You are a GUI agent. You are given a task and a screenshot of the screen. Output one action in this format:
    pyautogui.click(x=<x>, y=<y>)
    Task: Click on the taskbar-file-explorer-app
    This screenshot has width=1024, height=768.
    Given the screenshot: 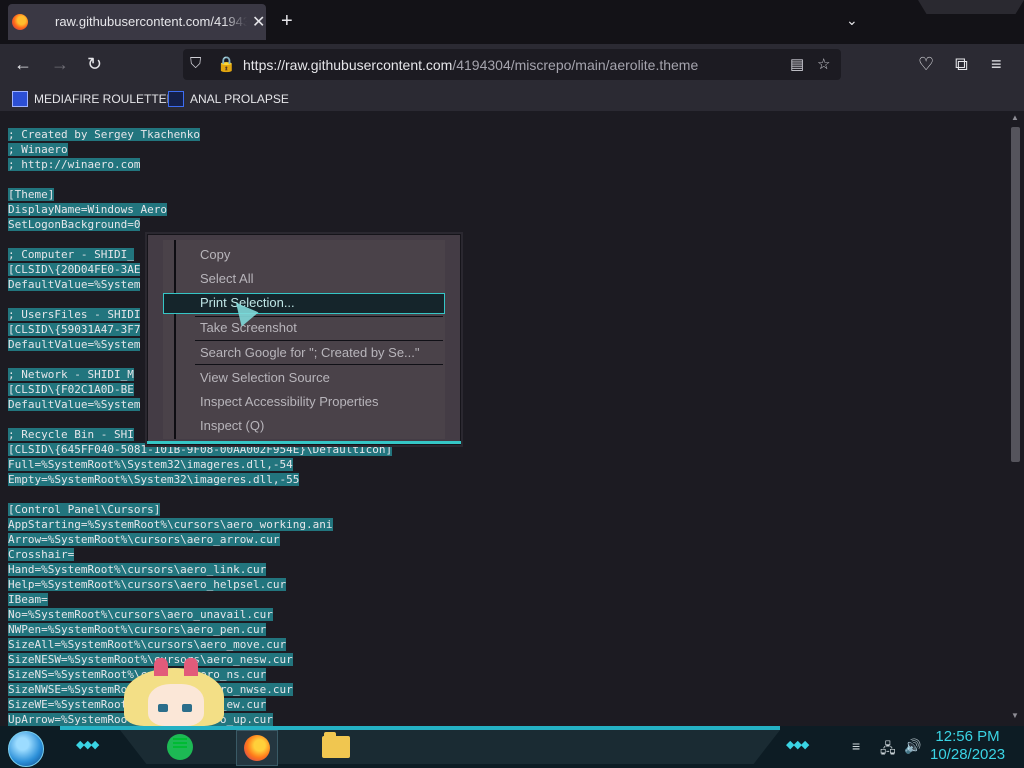 What is the action you would take?
    pyautogui.click(x=336, y=747)
    